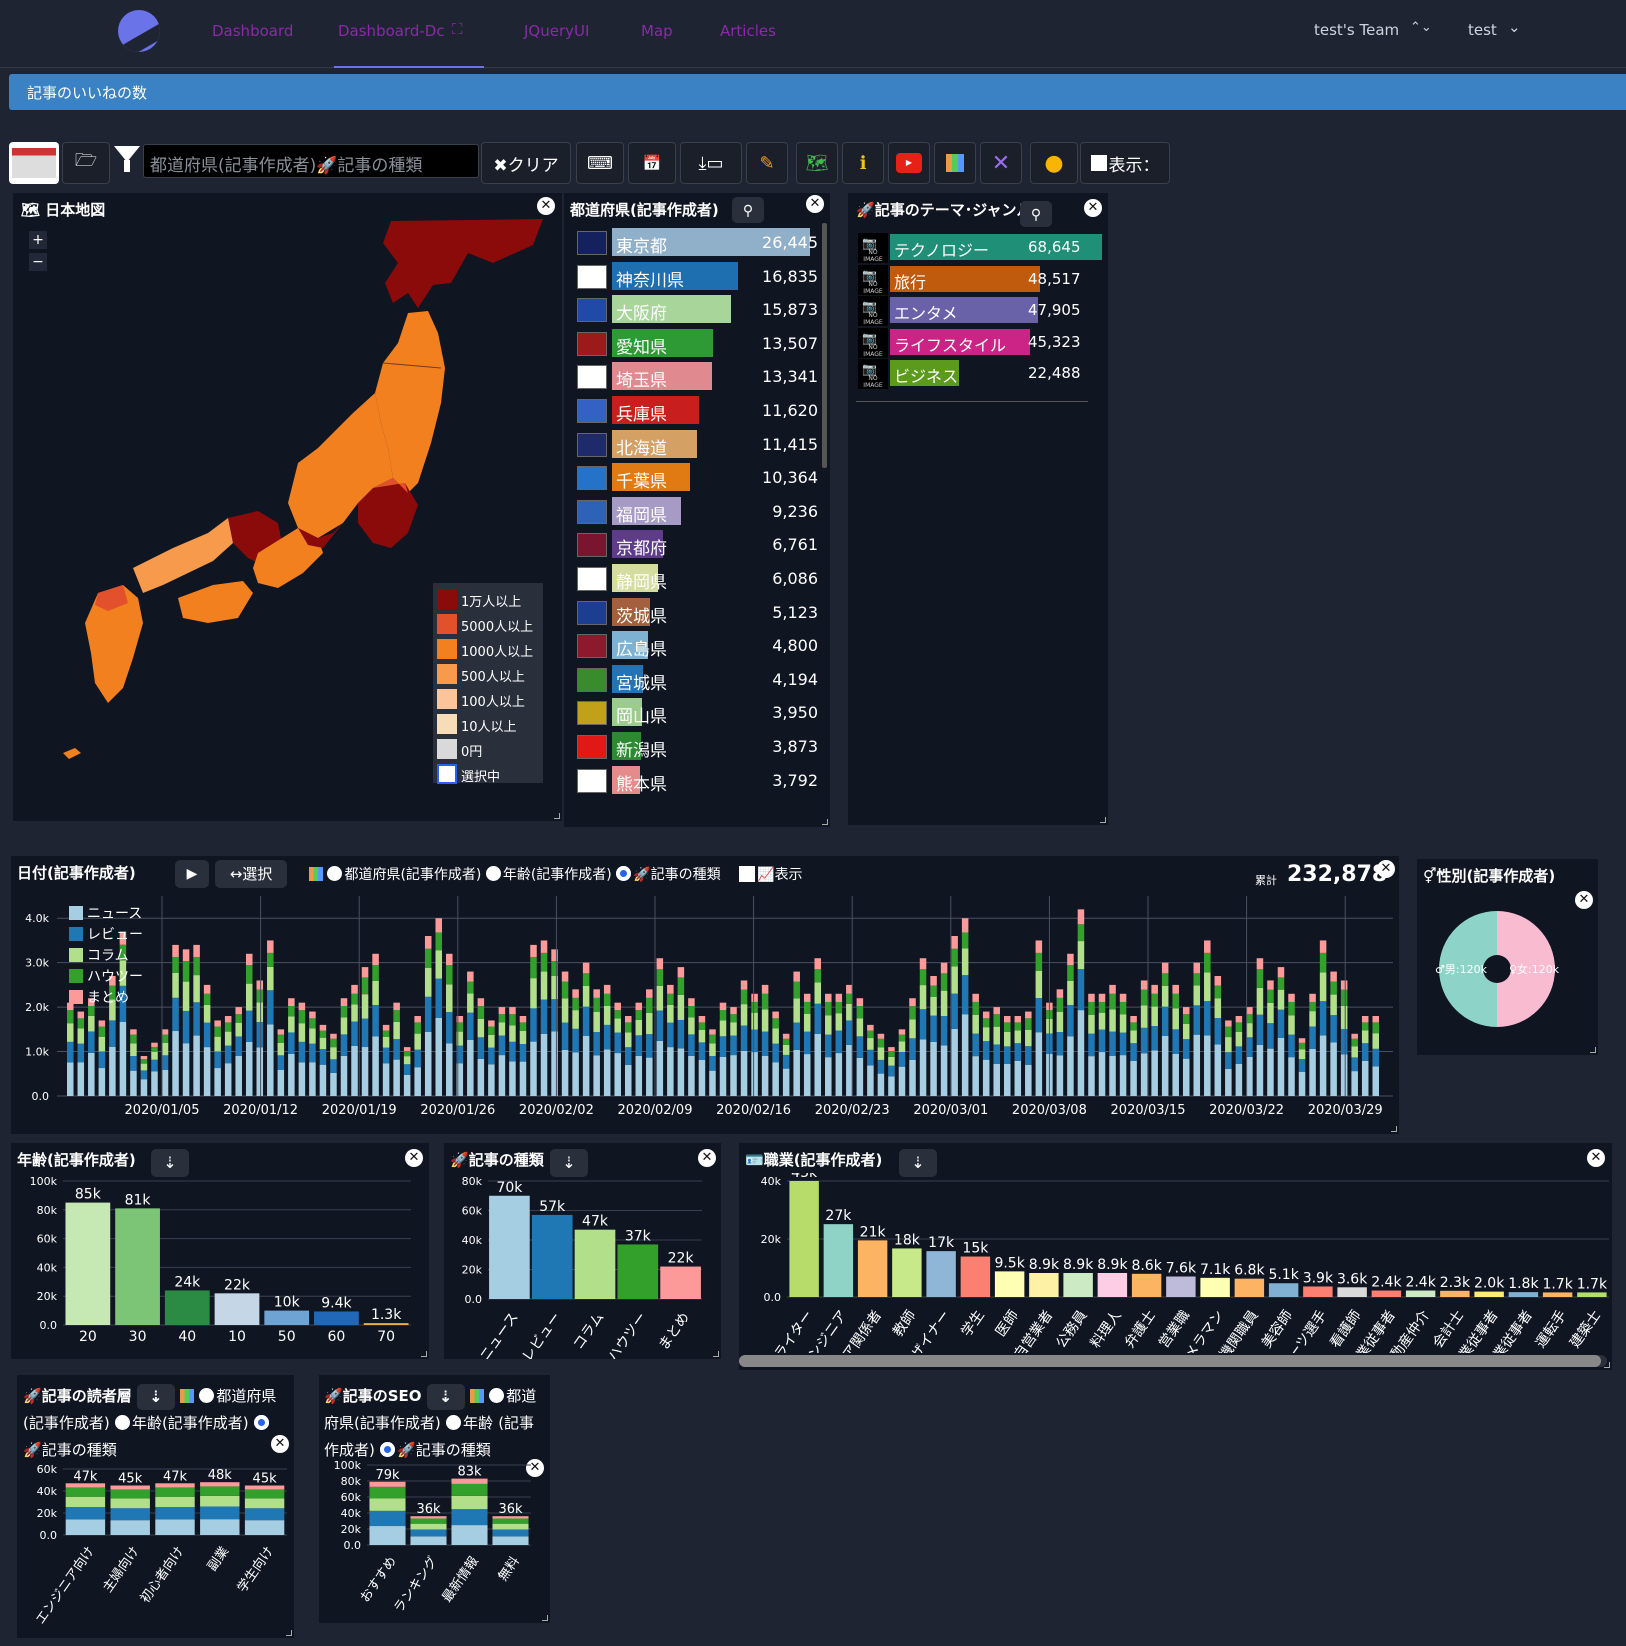 This screenshot has height=1646, width=1626. I want to click on radio-age, so click(122, 1422).